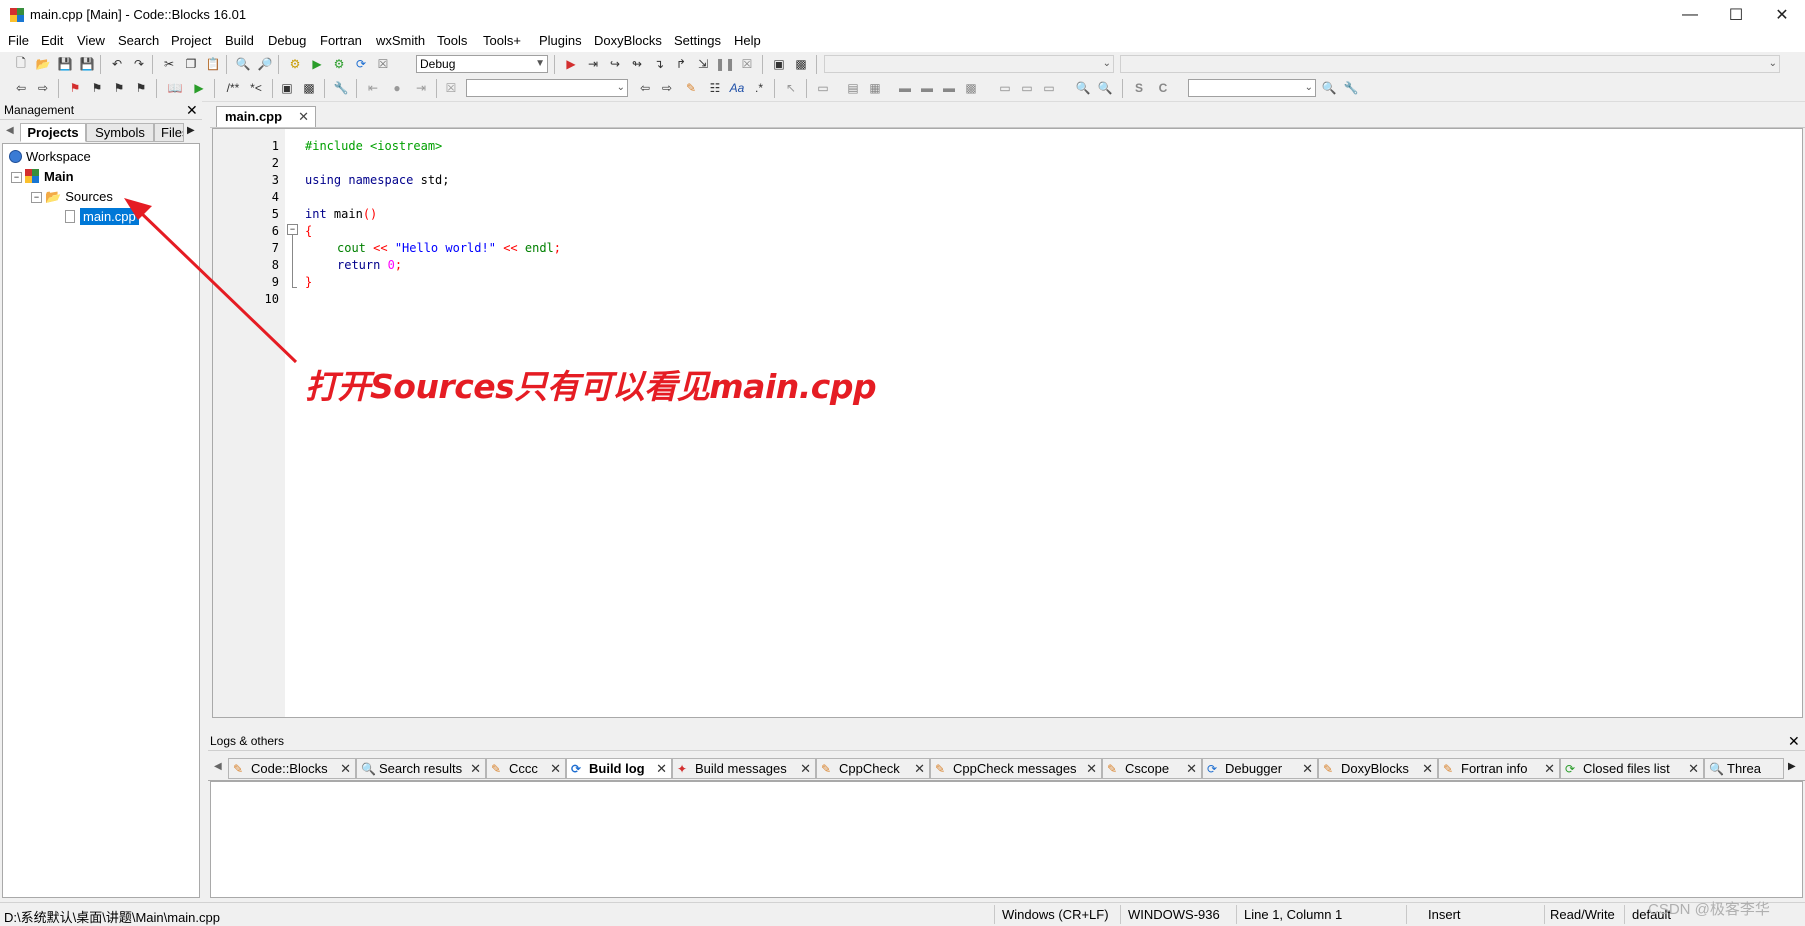  What do you see at coordinates (218, 766) in the screenshot?
I see `tab-scroll-left-icon: ◀` at bounding box center [218, 766].